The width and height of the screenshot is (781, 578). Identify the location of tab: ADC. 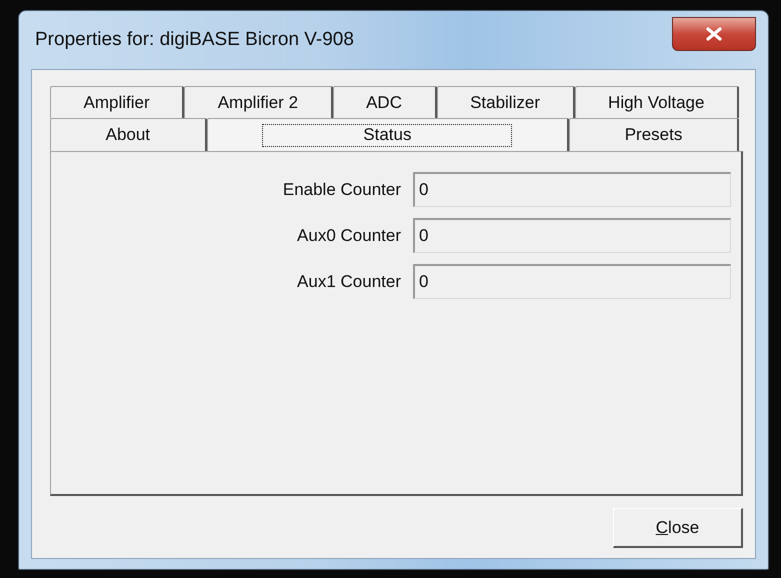
(384, 102).